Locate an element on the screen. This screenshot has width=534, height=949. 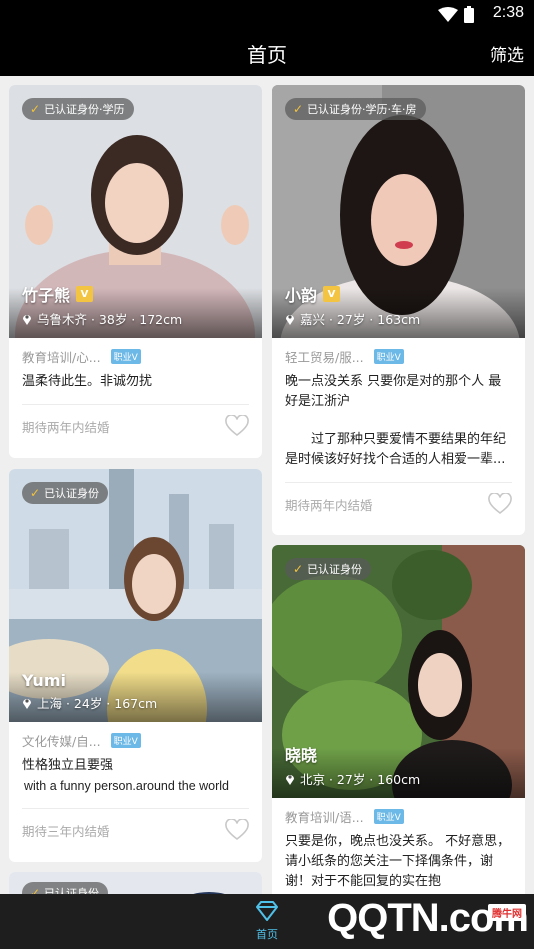
name-row: 小韵 V is located at coordinates (313, 294).